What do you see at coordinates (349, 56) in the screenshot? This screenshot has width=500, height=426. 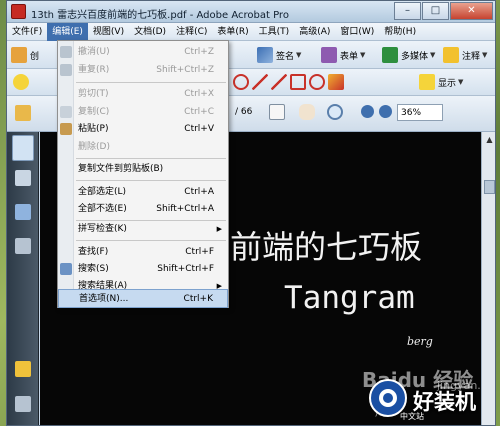 I see `forms-label: 表单` at bounding box center [349, 56].